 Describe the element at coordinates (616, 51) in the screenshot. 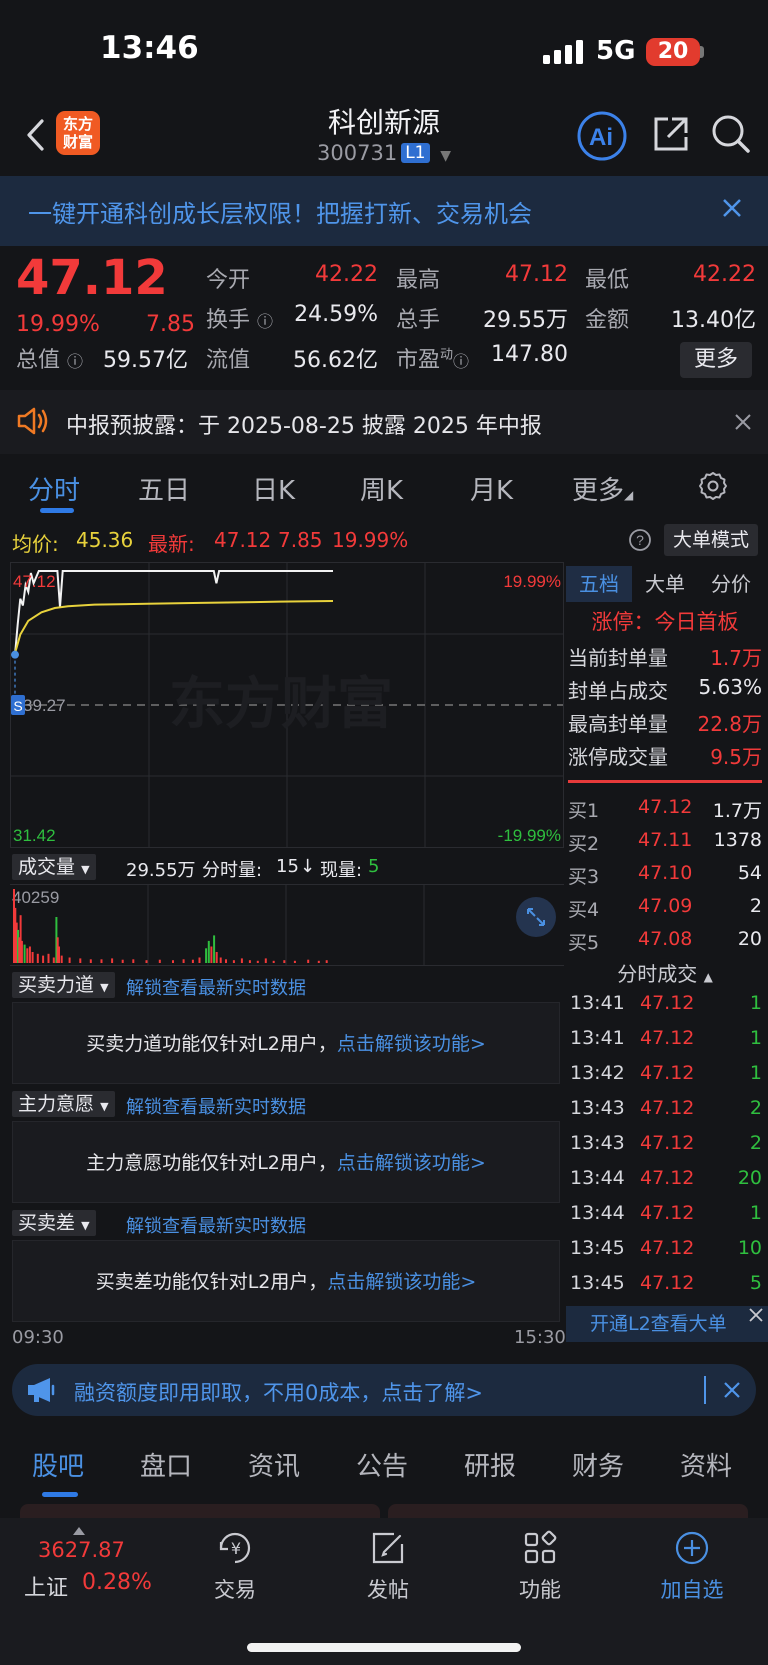

I see `network-label: 5G` at that location.